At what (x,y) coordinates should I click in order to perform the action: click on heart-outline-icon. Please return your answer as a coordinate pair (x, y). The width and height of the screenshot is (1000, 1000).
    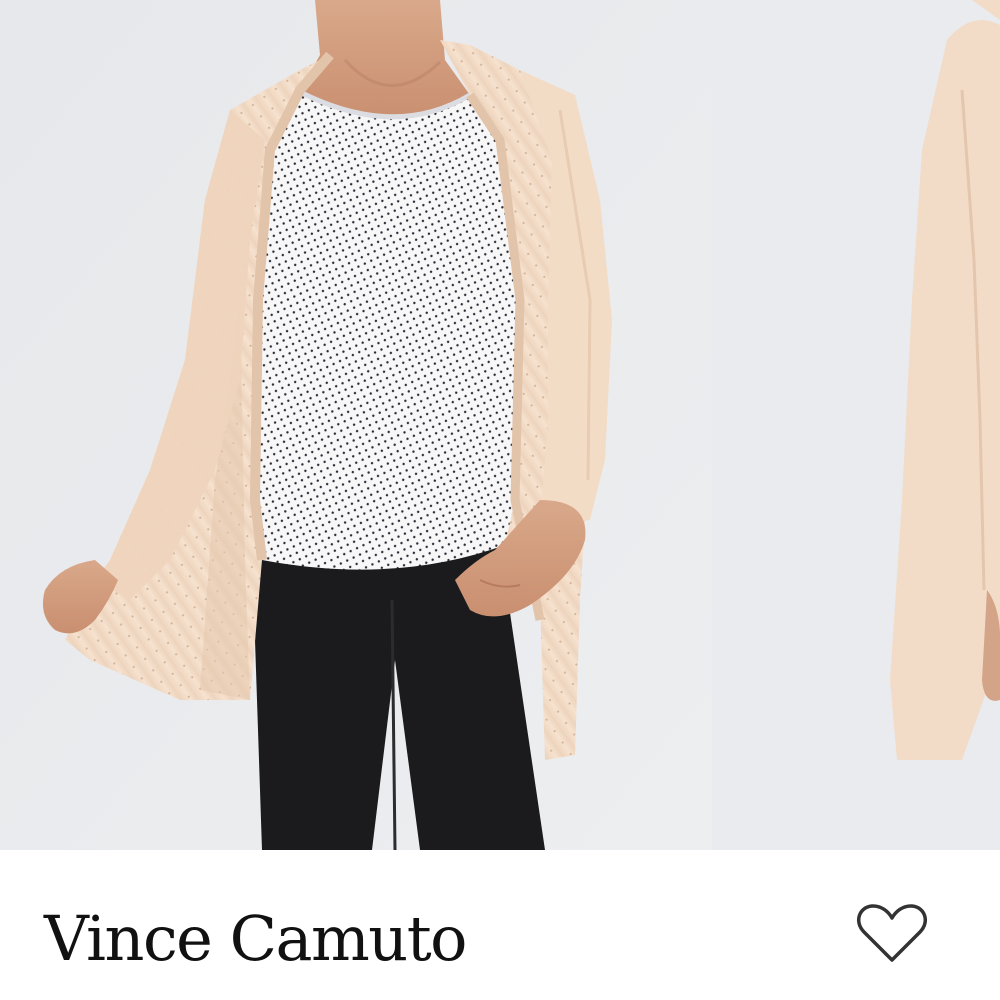
    Looking at the image, I should click on (892, 934).